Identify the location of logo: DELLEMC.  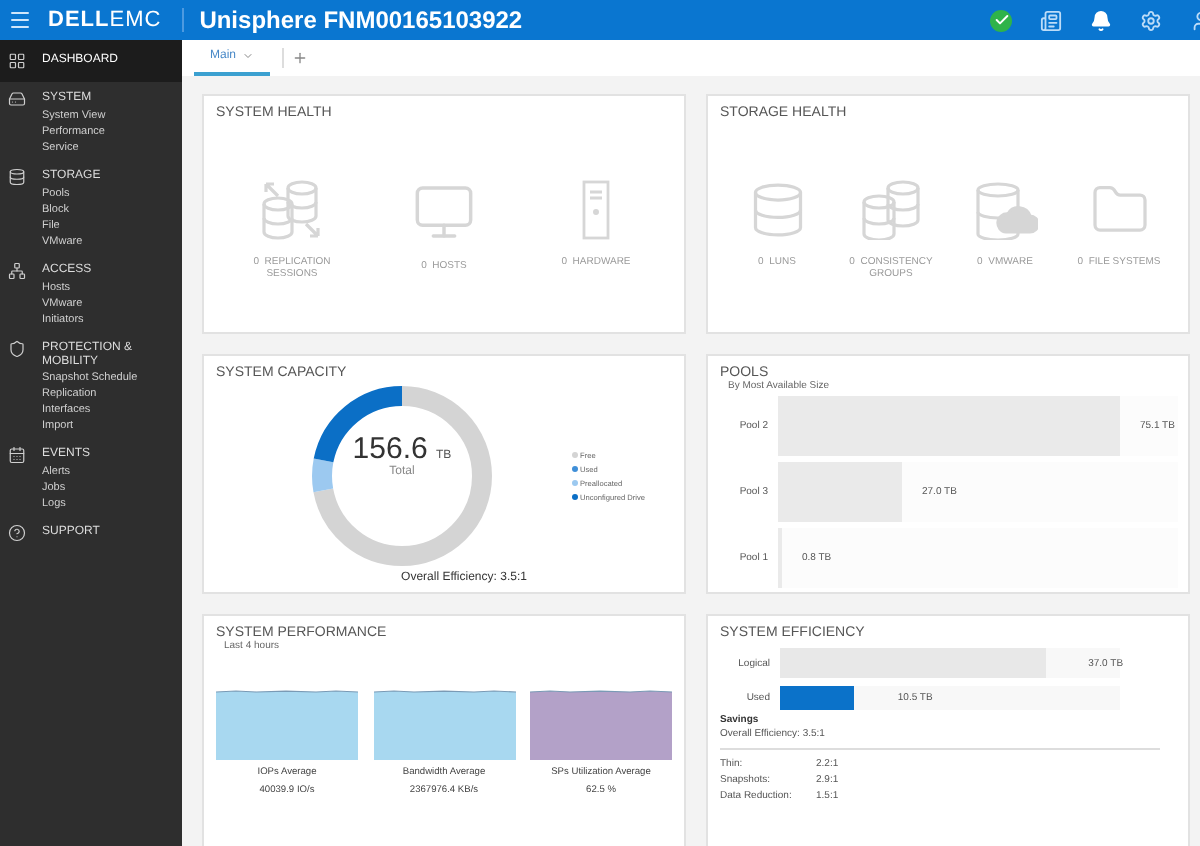
(116, 20).